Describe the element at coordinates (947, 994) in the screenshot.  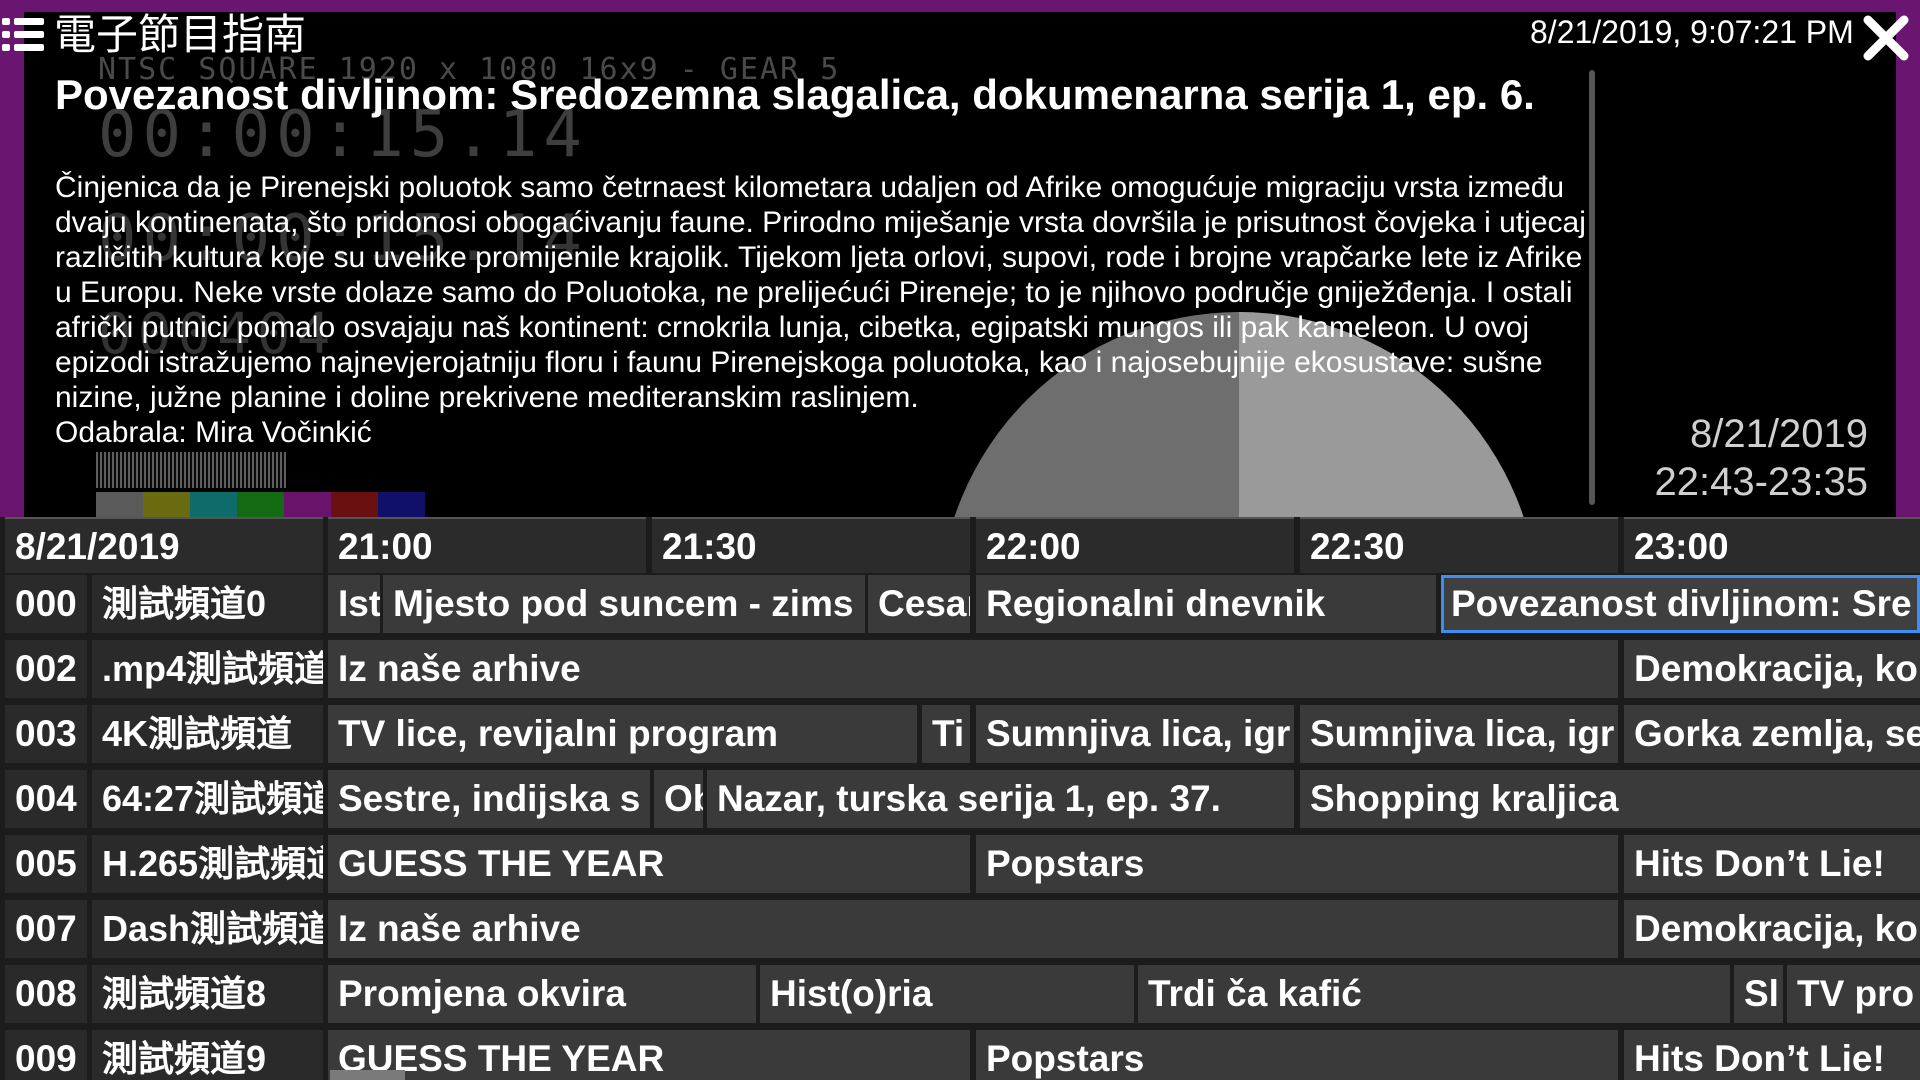
I see `program-cell: Hist(o)ria` at that location.